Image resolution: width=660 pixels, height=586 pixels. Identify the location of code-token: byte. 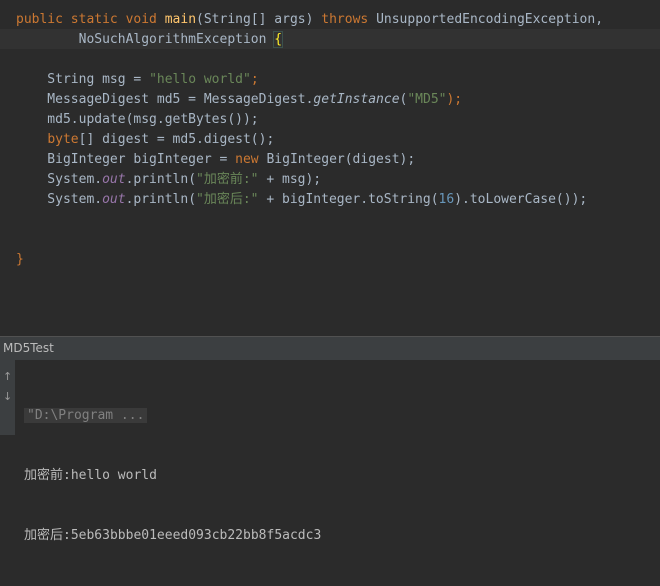
(63, 139).